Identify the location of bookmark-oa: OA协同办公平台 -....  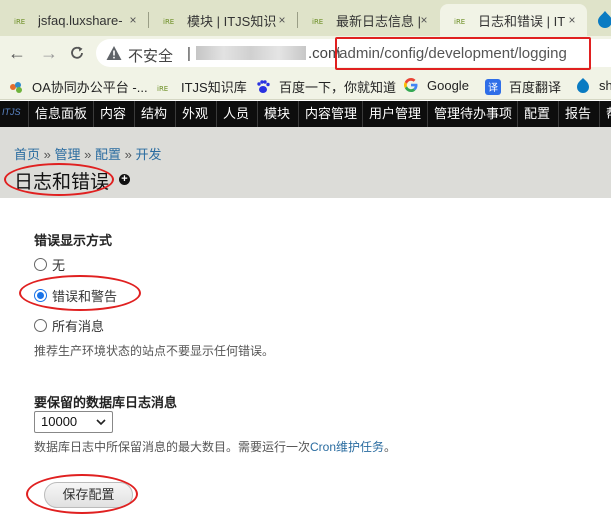
(78, 86).